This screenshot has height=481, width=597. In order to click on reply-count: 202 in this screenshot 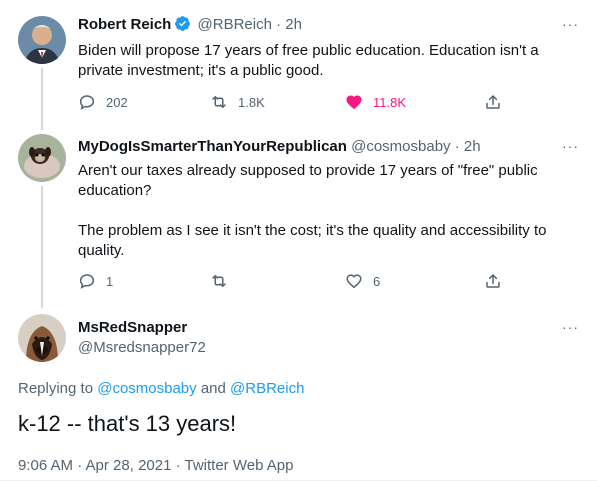, I will do `click(117, 102)`.